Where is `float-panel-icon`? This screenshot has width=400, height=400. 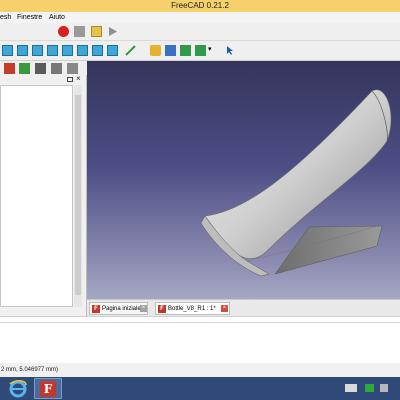 float-panel-icon is located at coordinates (70, 79).